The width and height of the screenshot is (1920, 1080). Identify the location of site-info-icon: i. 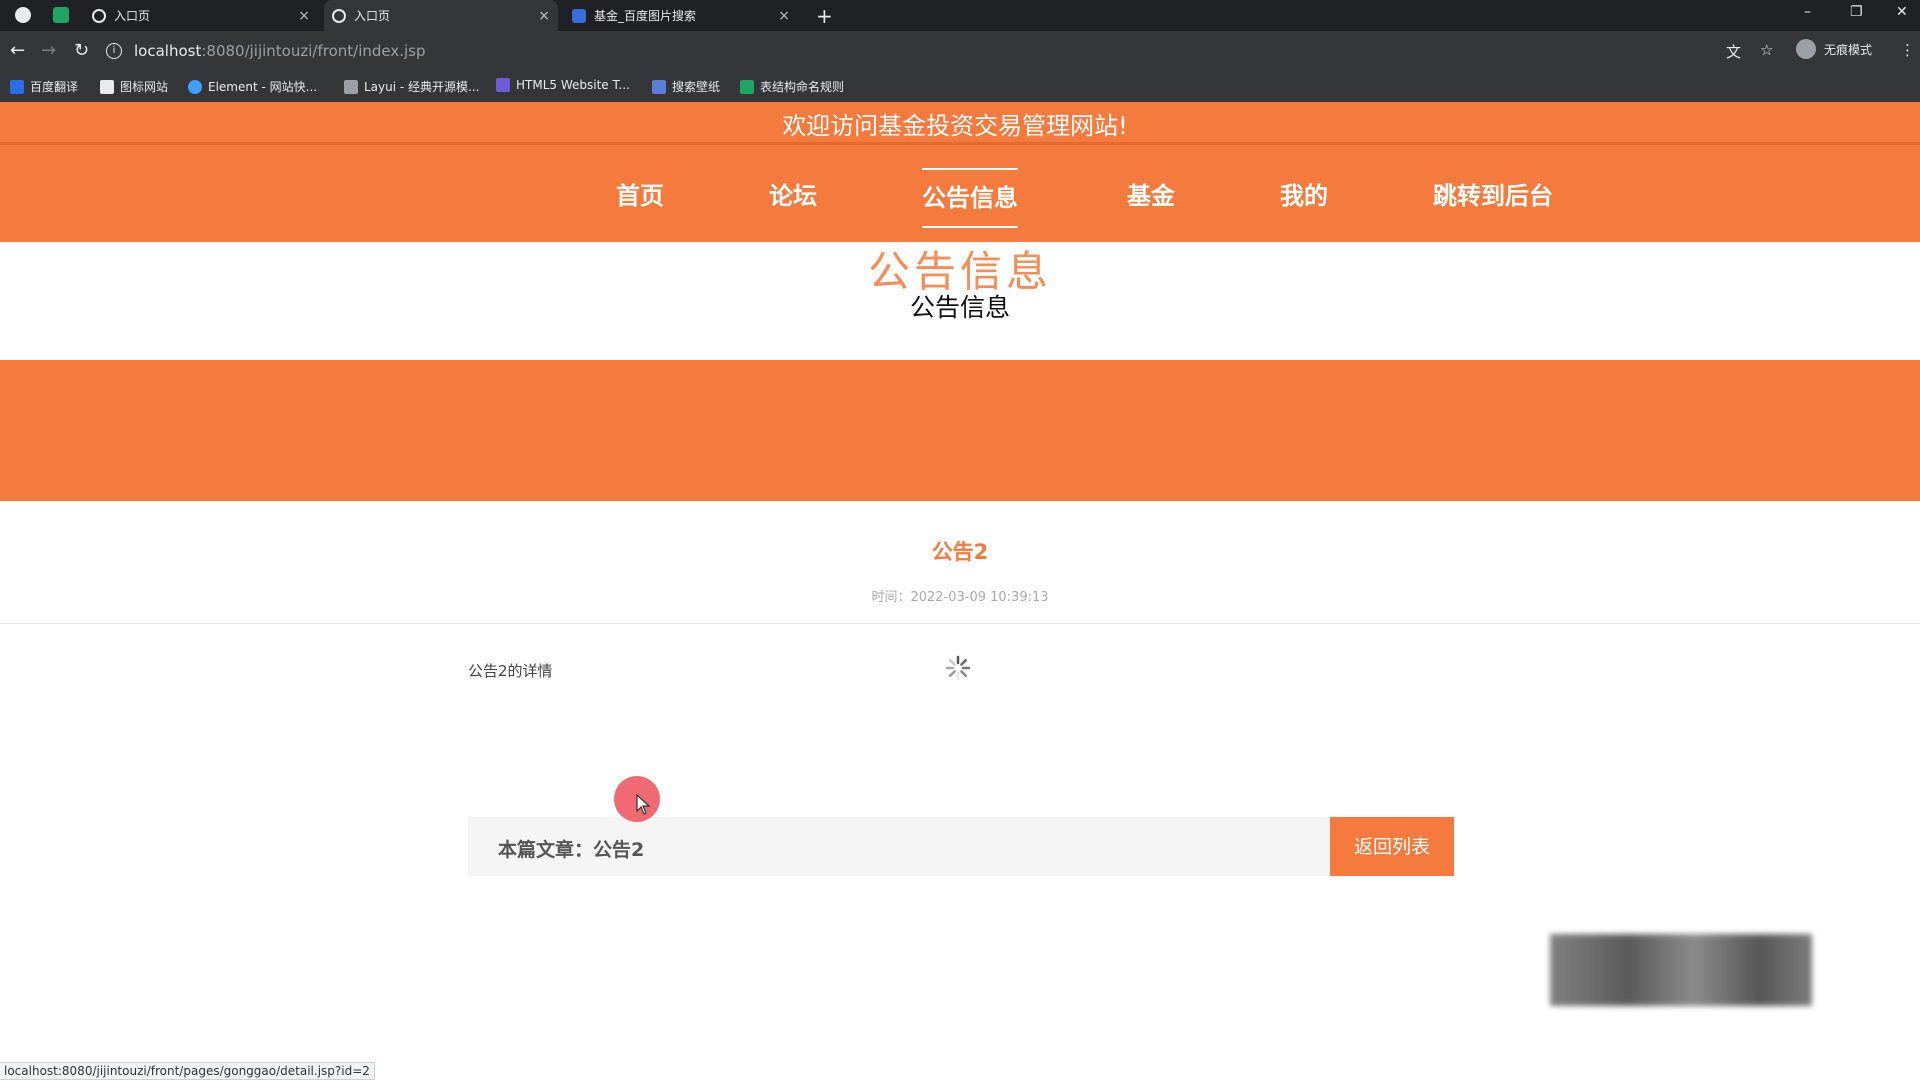
(114, 51).